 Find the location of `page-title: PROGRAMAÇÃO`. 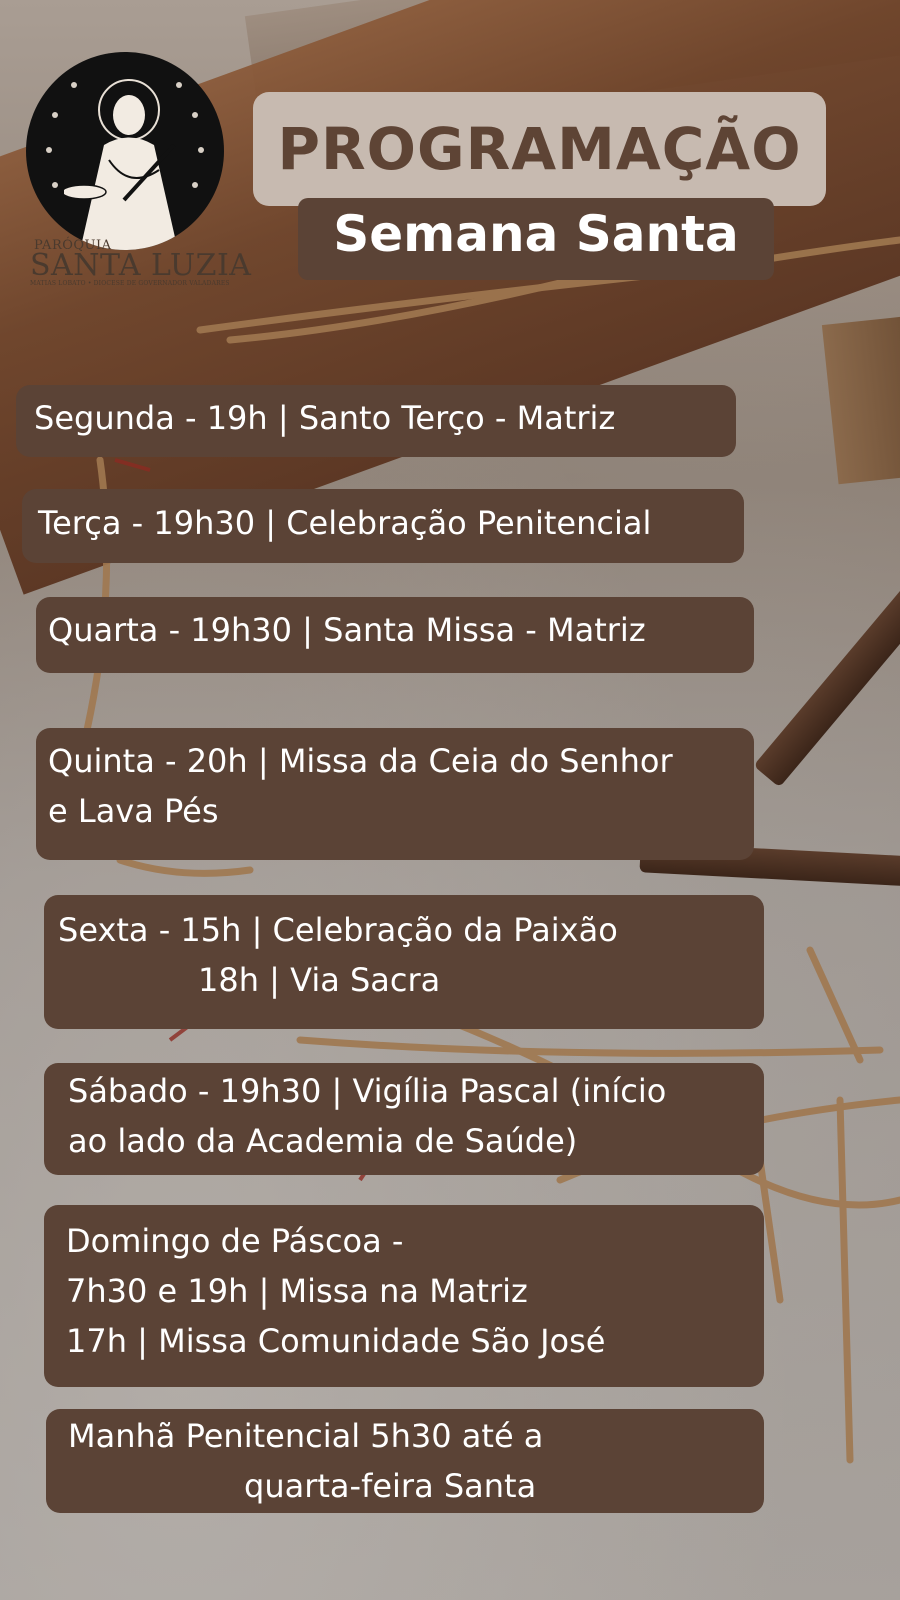

page-title: PROGRAMAÇÃO is located at coordinates (539, 149).